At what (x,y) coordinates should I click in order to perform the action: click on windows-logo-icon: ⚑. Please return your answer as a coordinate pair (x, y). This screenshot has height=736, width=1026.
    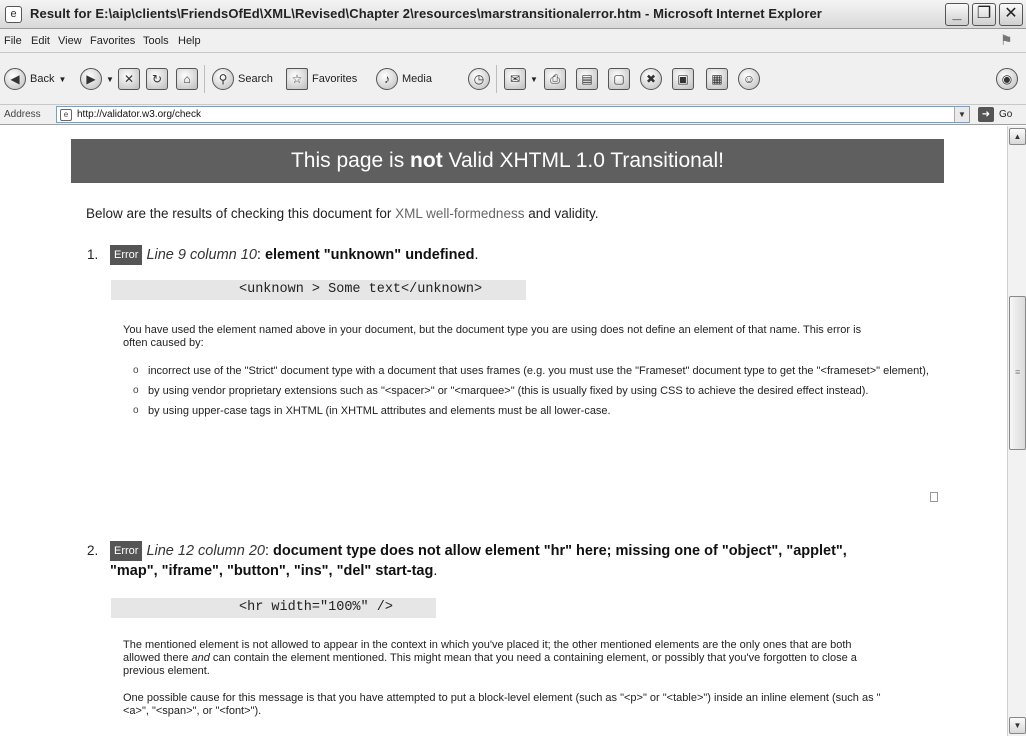
    Looking at the image, I should click on (1006, 40).